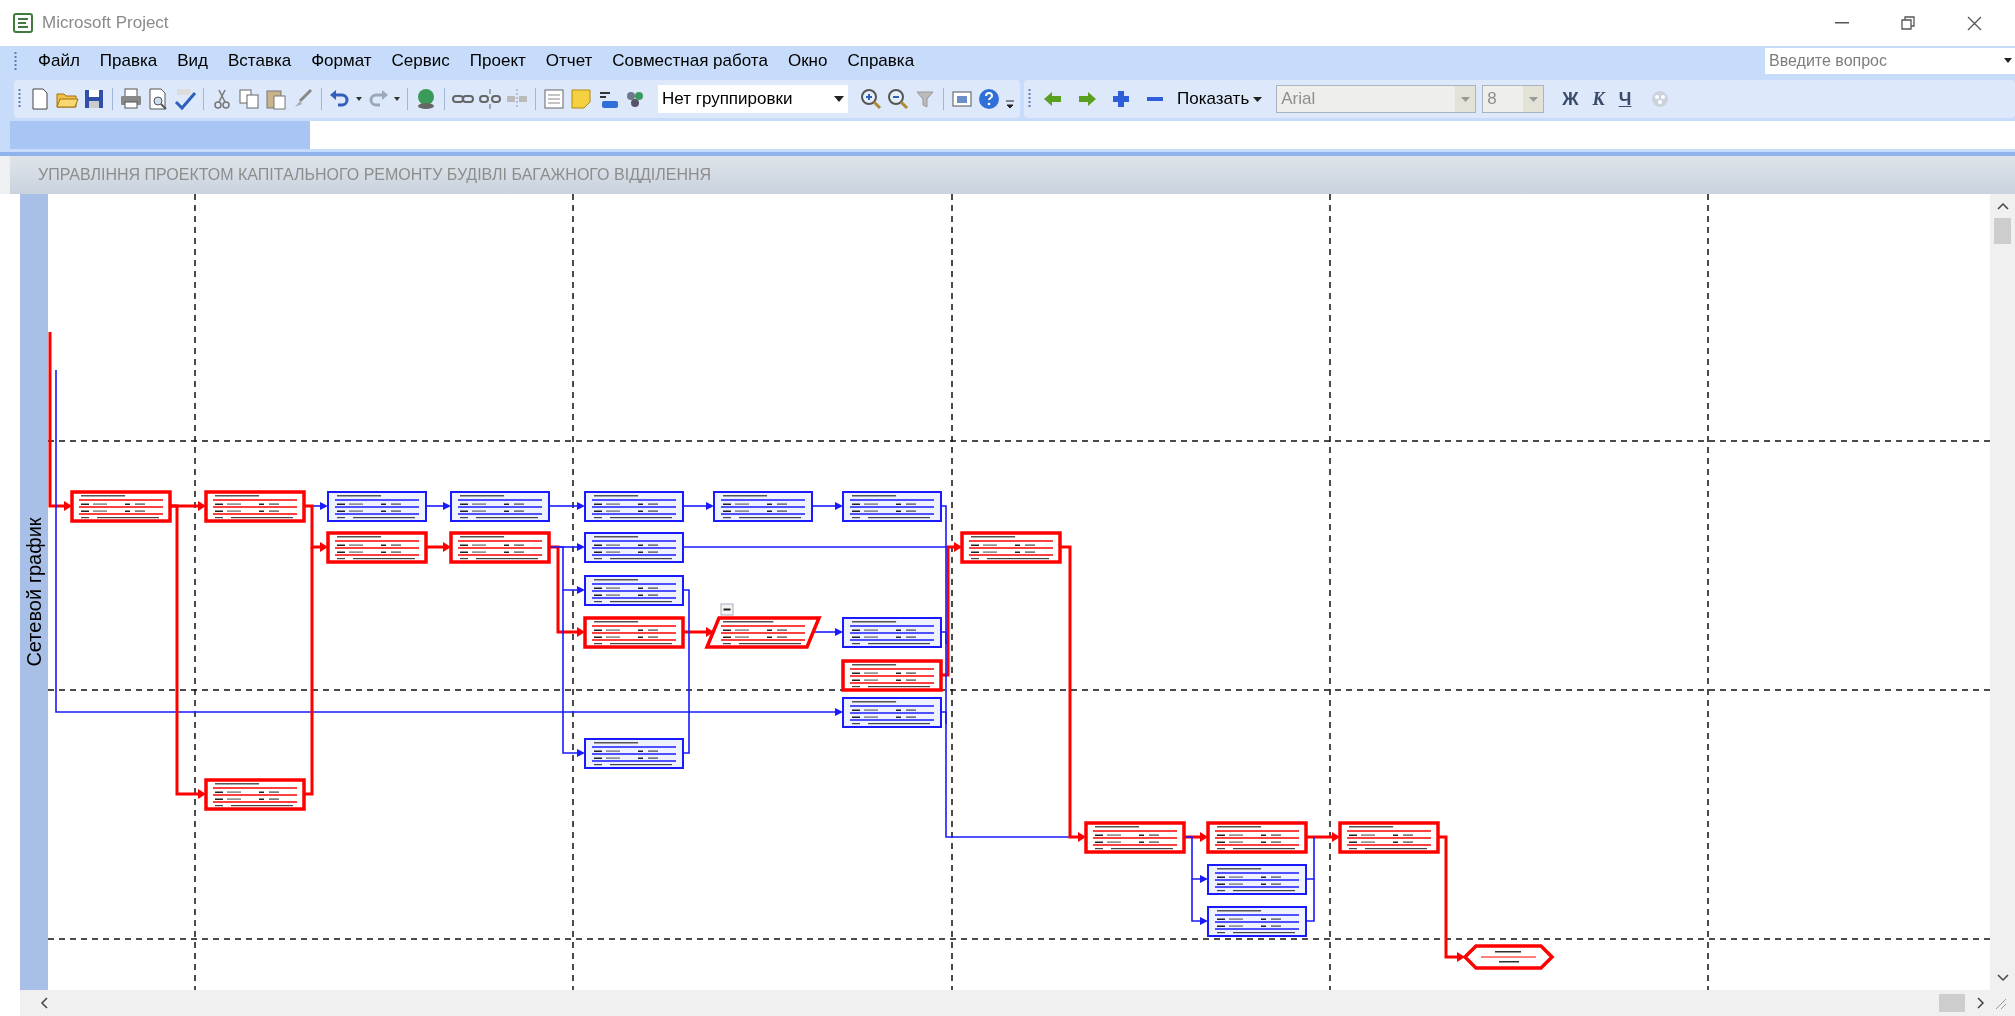  I want to click on grouping-value: Нет группировки, so click(727, 99).